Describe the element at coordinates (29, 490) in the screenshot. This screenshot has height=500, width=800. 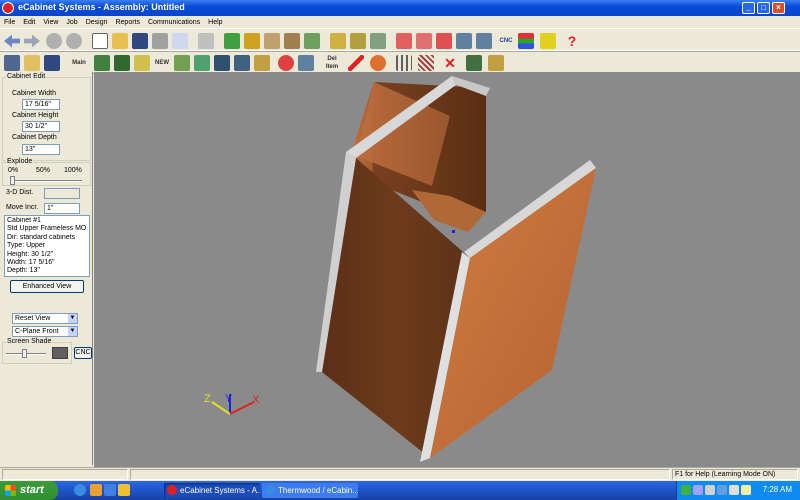
I see `start-button: start` at that location.